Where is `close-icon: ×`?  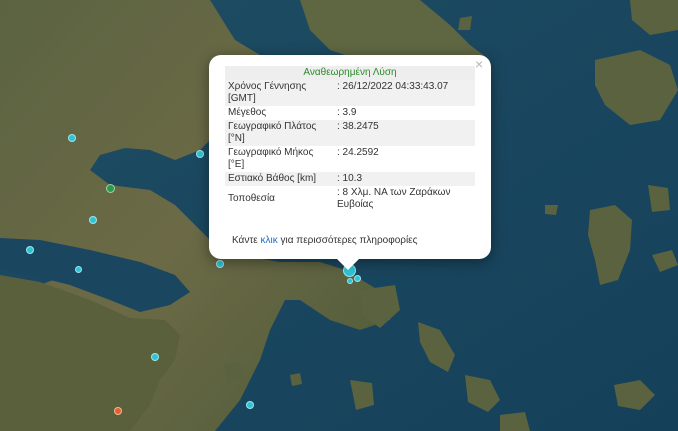 close-icon: × is located at coordinates (479, 64).